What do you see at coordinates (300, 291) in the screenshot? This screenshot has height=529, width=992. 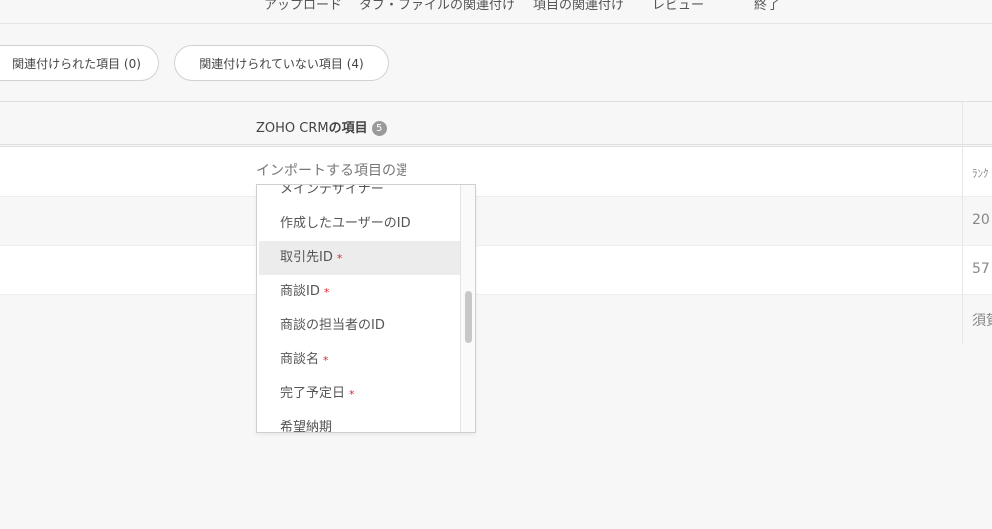 I see `option-label: 商談ID` at bounding box center [300, 291].